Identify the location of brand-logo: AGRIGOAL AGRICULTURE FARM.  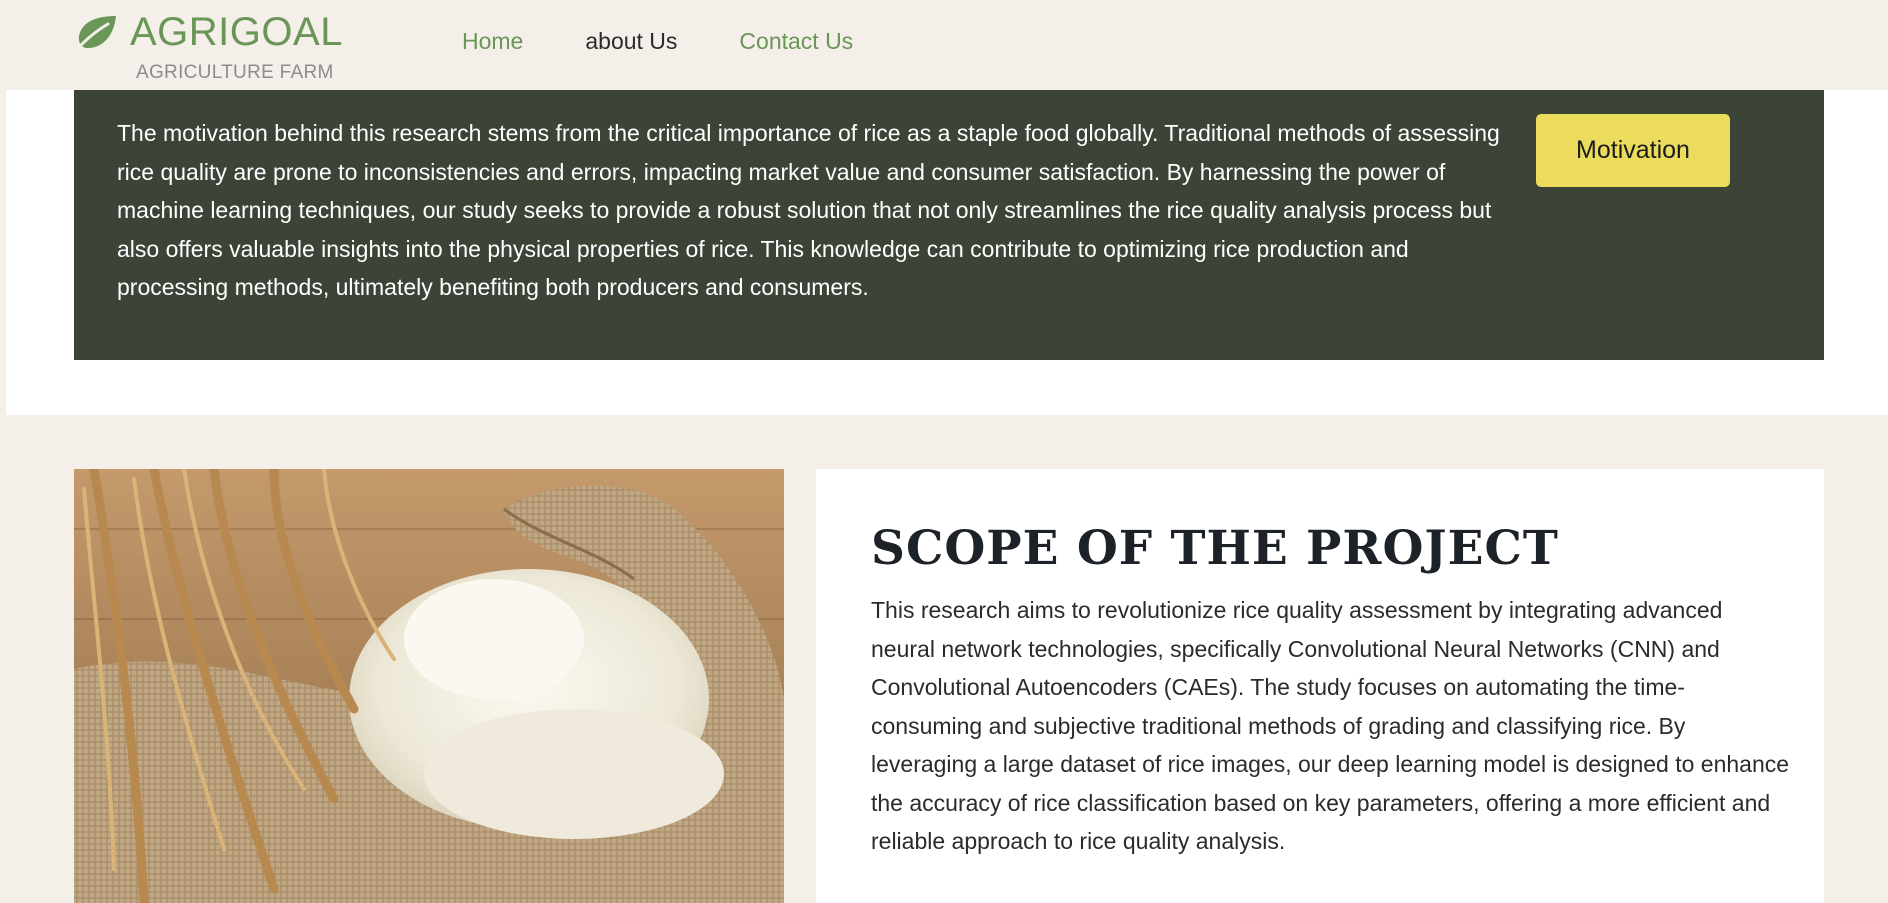
(208, 47).